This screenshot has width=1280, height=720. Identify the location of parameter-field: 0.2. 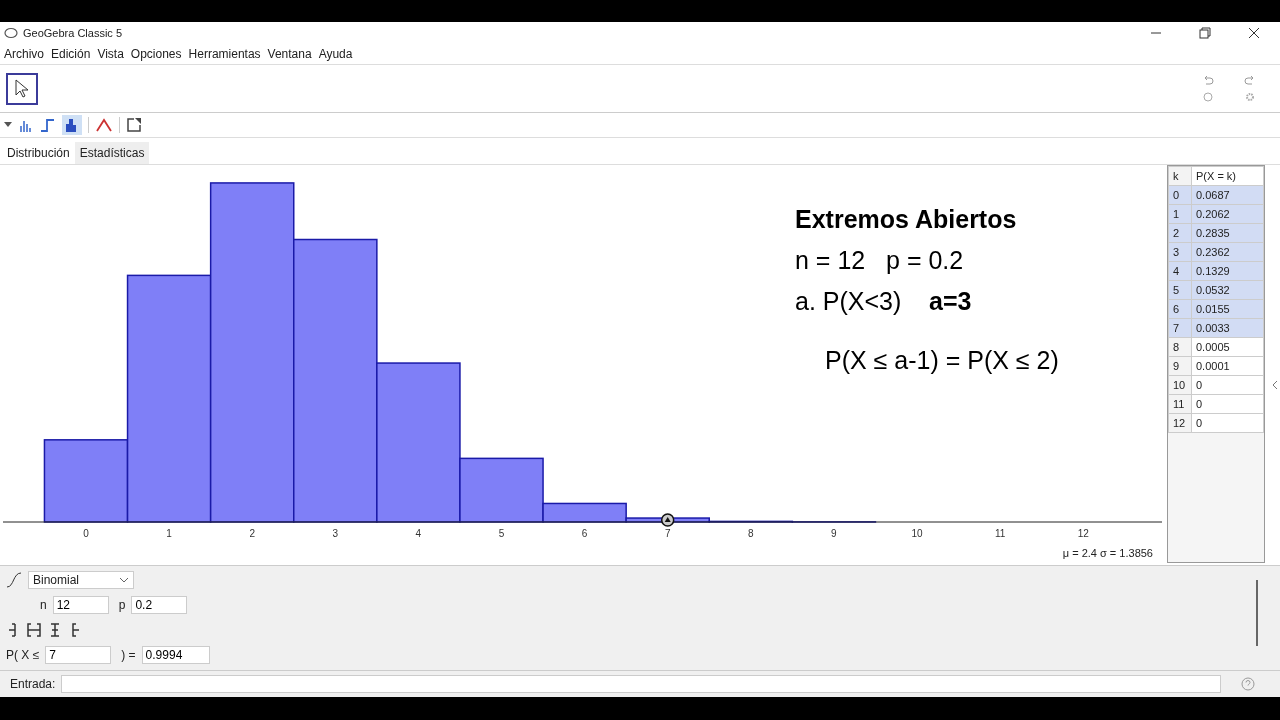
(159, 604).